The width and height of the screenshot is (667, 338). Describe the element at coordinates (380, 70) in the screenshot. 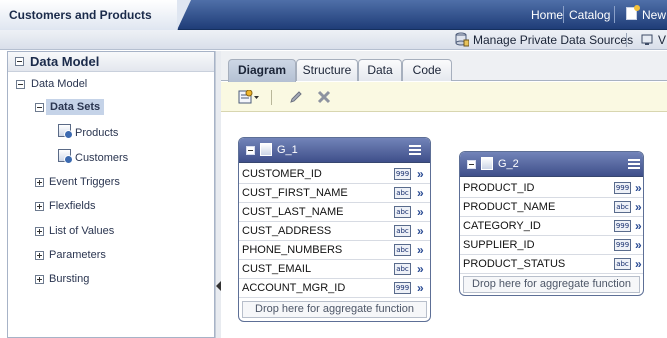

I see `tab-data: Data` at that location.